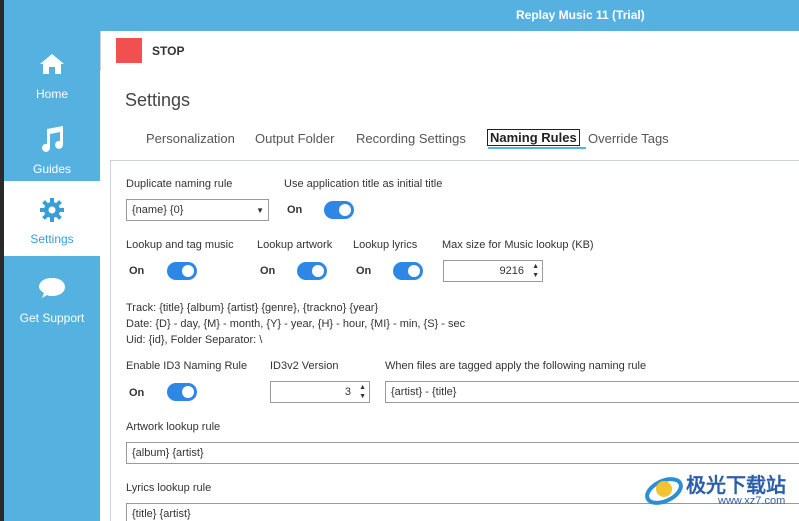 The height and width of the screenshot is (521, 799). I want to click on use-app-title-state: On, so click(295, 210).